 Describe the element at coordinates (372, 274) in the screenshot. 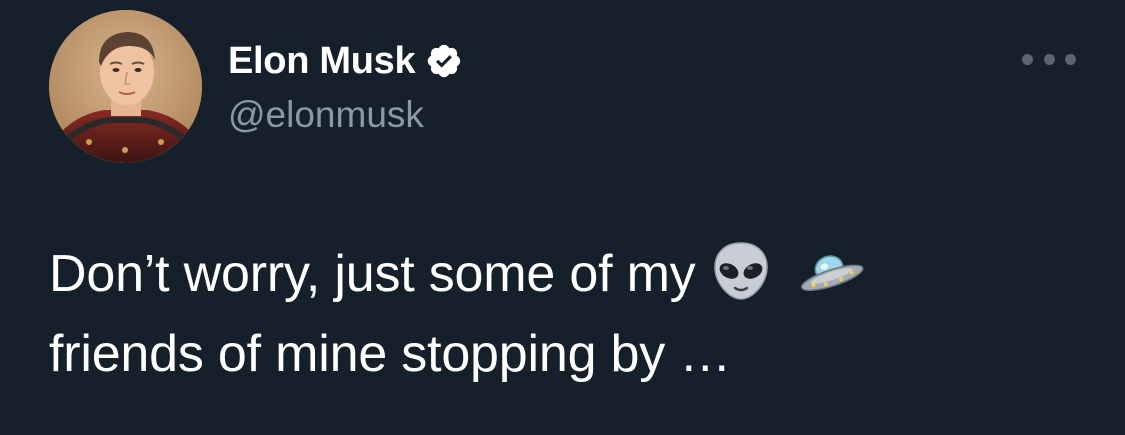

I see `tweet-line-1-text: Don’t worry, just some of my` at that location.